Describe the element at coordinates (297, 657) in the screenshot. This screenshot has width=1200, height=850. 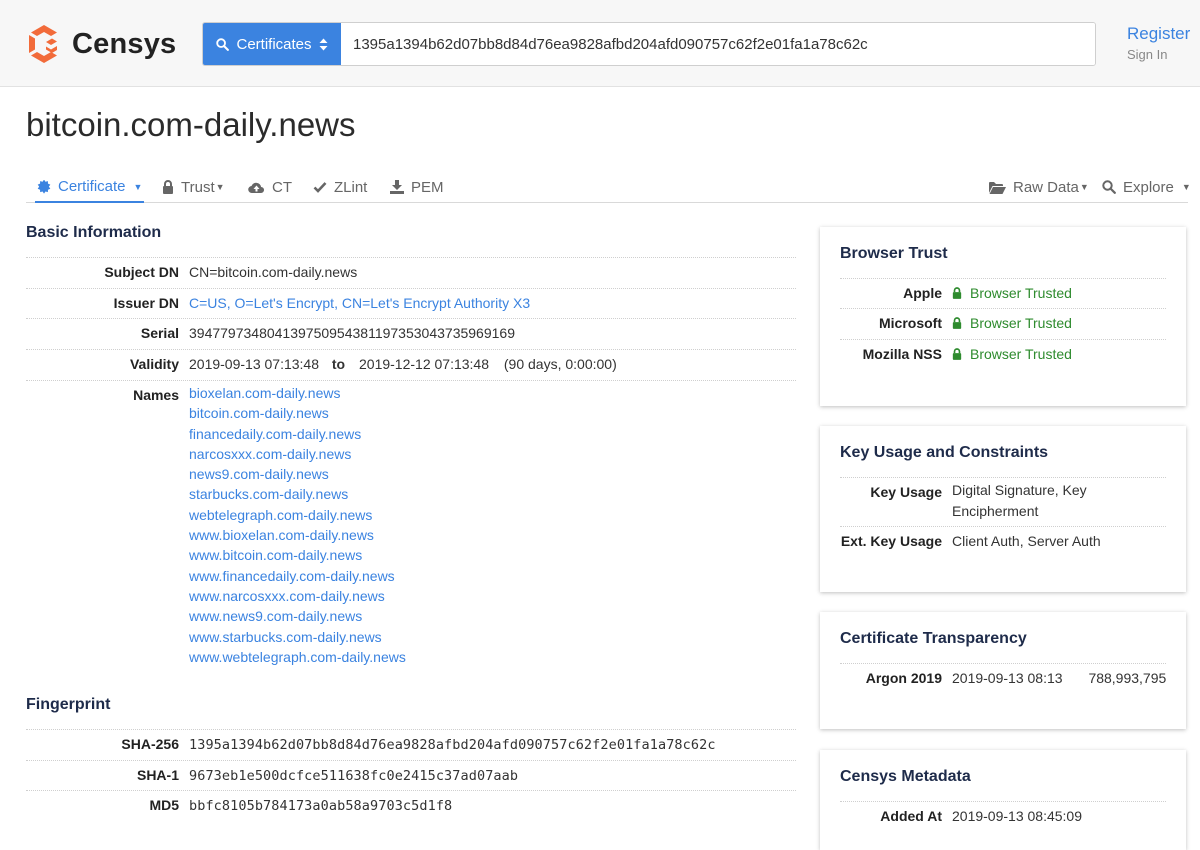
I see `name-link: www.webtelegraph.com-daily.news` at that location.